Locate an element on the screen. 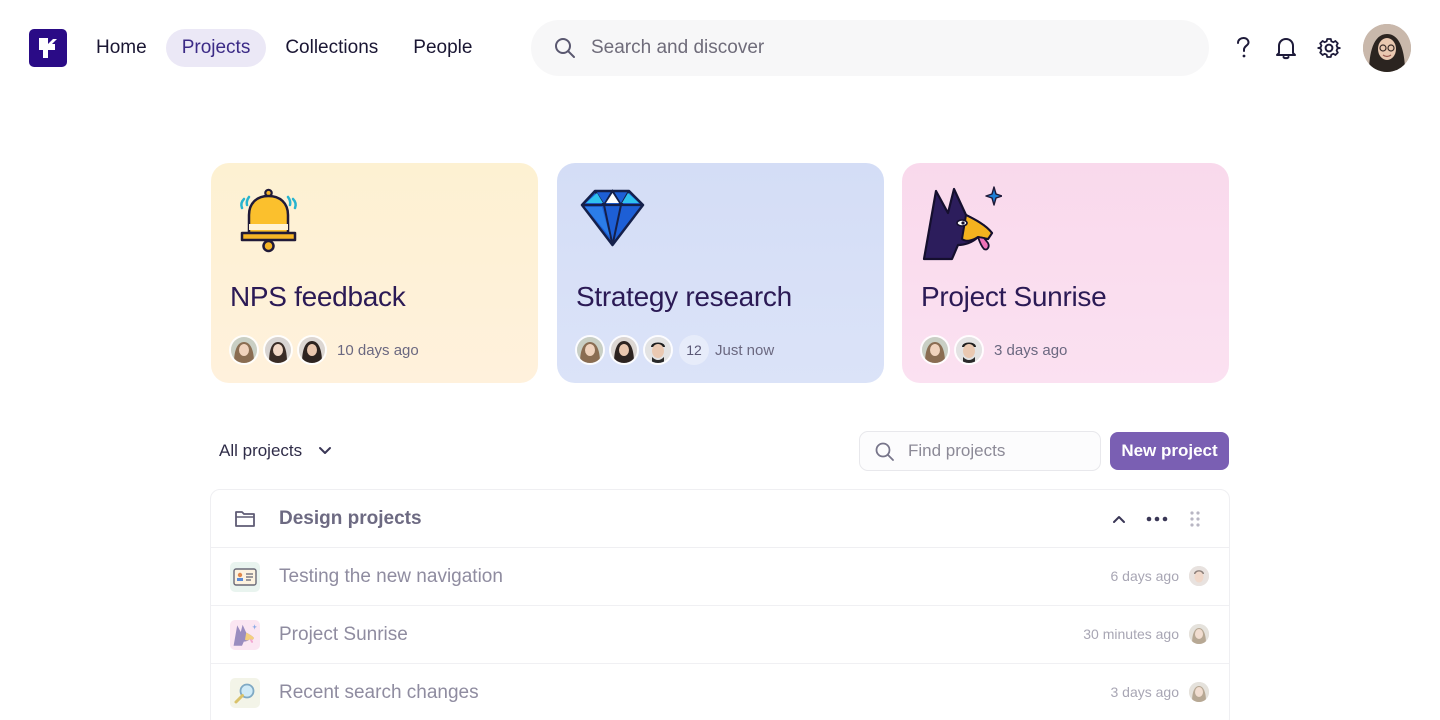 This screenshot has height=720, width=1440. projects-filter-dropdown: All projects is located at coordinates (275, 451).